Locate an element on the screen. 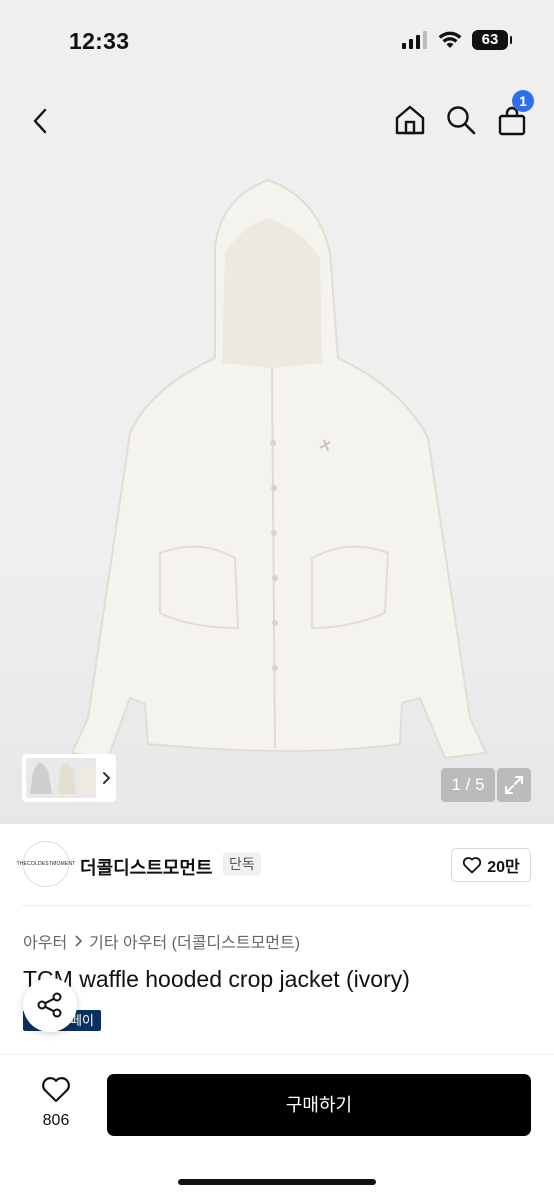 The image size is (554, 1201). status-icons: 63 is located at coordinates (457, 40).